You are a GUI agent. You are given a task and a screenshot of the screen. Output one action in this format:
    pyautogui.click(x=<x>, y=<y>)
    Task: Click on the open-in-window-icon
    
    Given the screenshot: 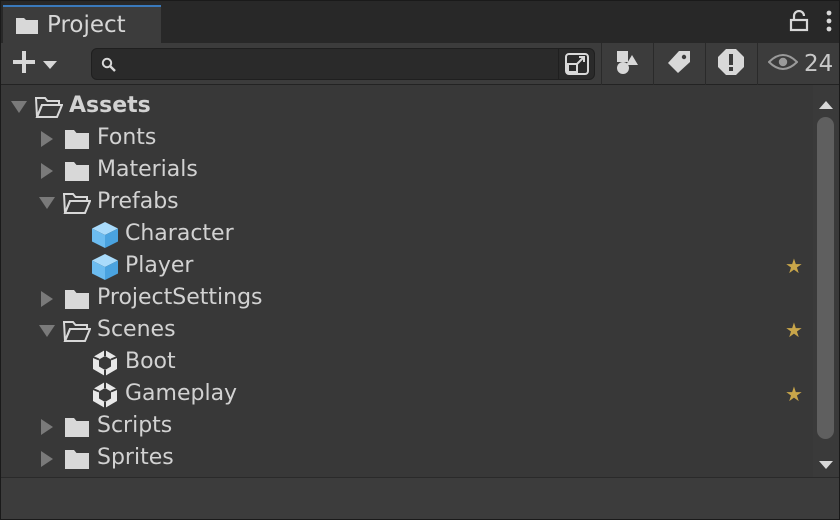 What is the action you would take?
    pyautogui.click(x=577, y=64)
    